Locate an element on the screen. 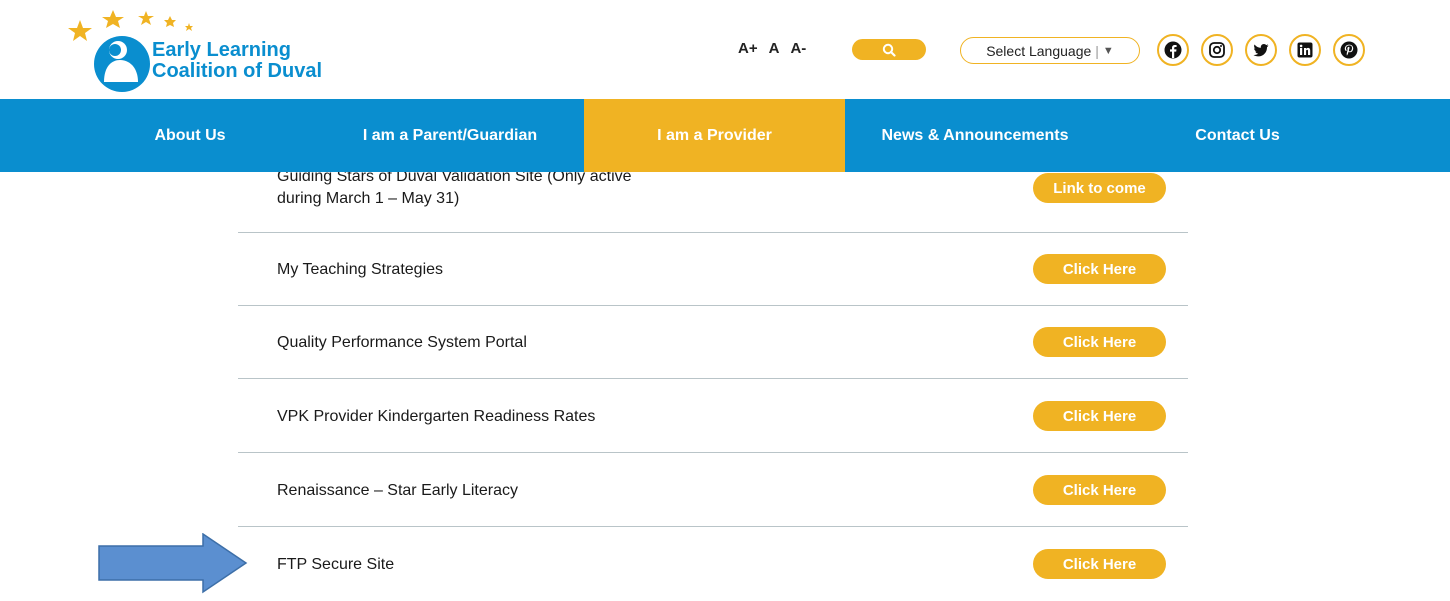 This screenshot has width=1450, height=601. nav-item-provider: I am a Provider is located at coordinates (714, 135).